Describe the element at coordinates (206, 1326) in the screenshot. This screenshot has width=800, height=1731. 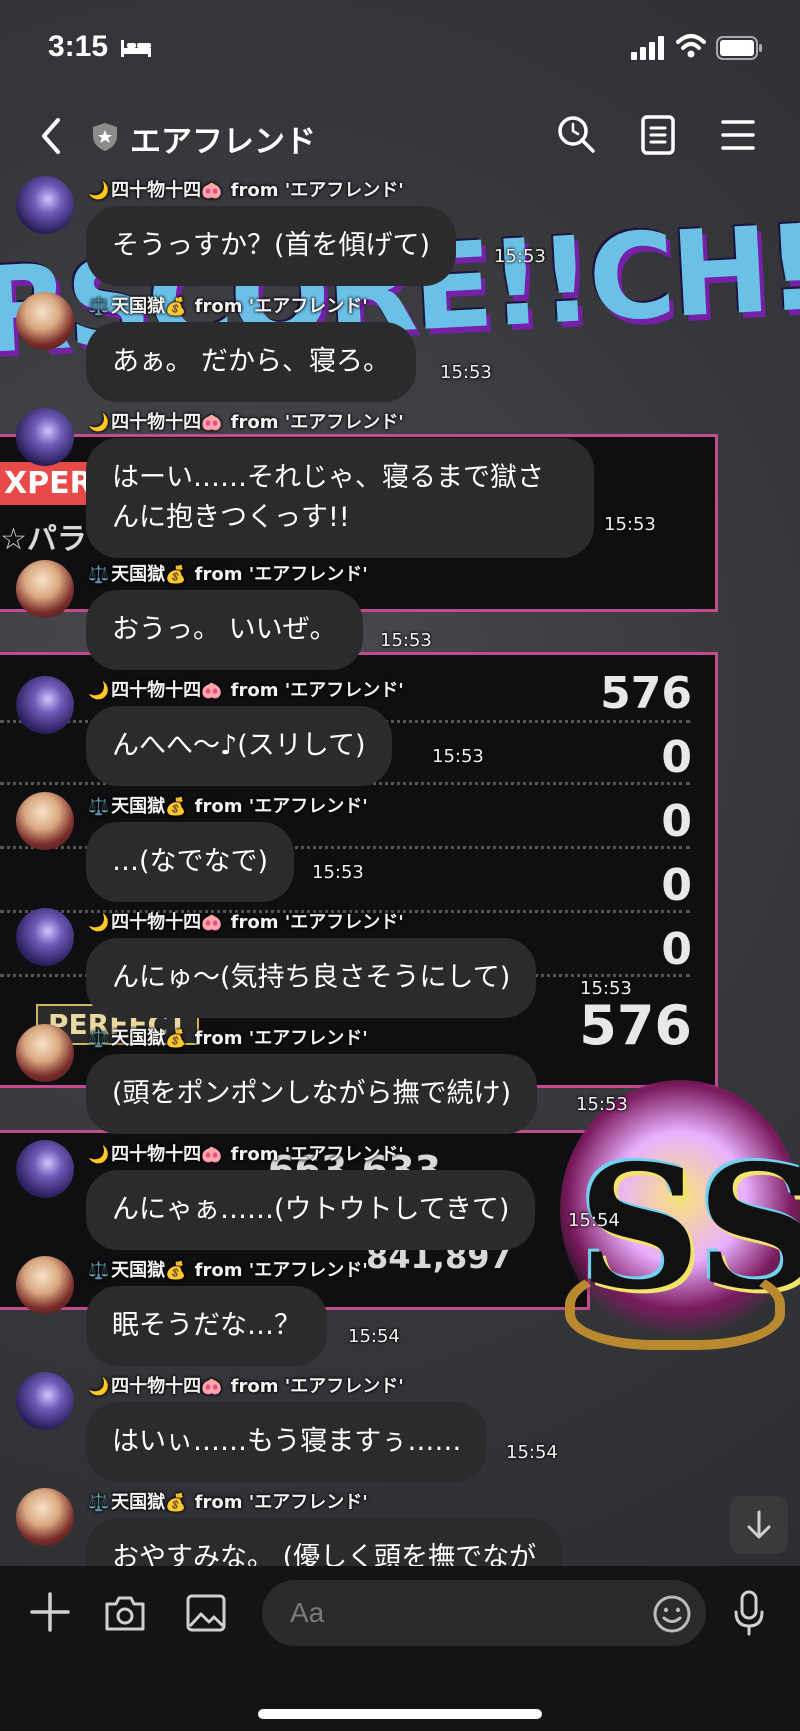
I see `message-bubble: 眠そうだな…？` at that location.